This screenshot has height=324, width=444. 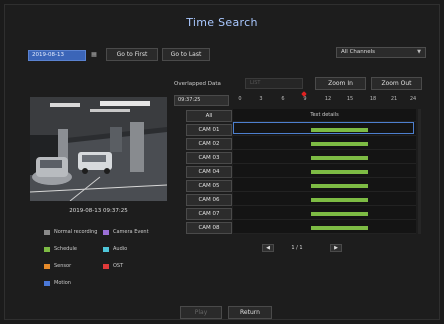 I want to click on legend-camera-event: Camera Event, so click(x=126, y=232).